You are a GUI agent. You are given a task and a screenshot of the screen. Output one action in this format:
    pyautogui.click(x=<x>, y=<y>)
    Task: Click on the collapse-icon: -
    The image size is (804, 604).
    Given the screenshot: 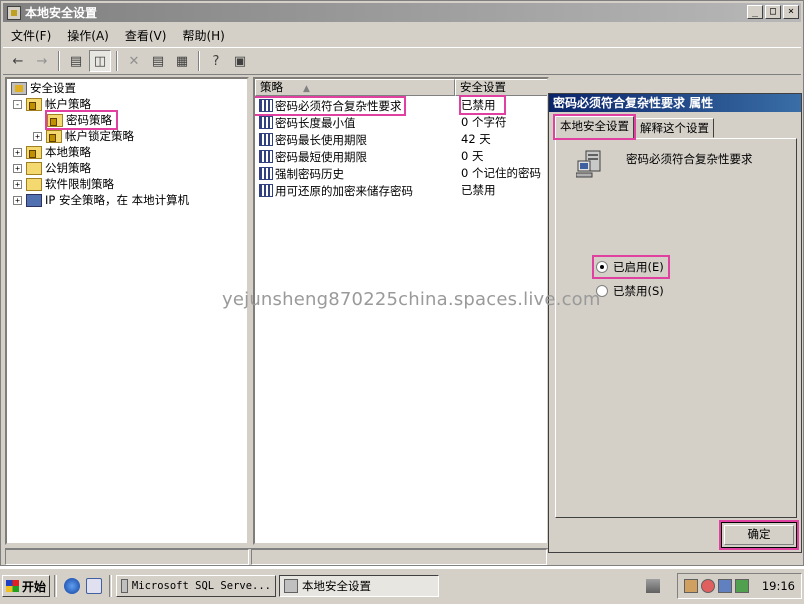 What is the action you would take?
    pyautogui.click(x=17, y=104)
    